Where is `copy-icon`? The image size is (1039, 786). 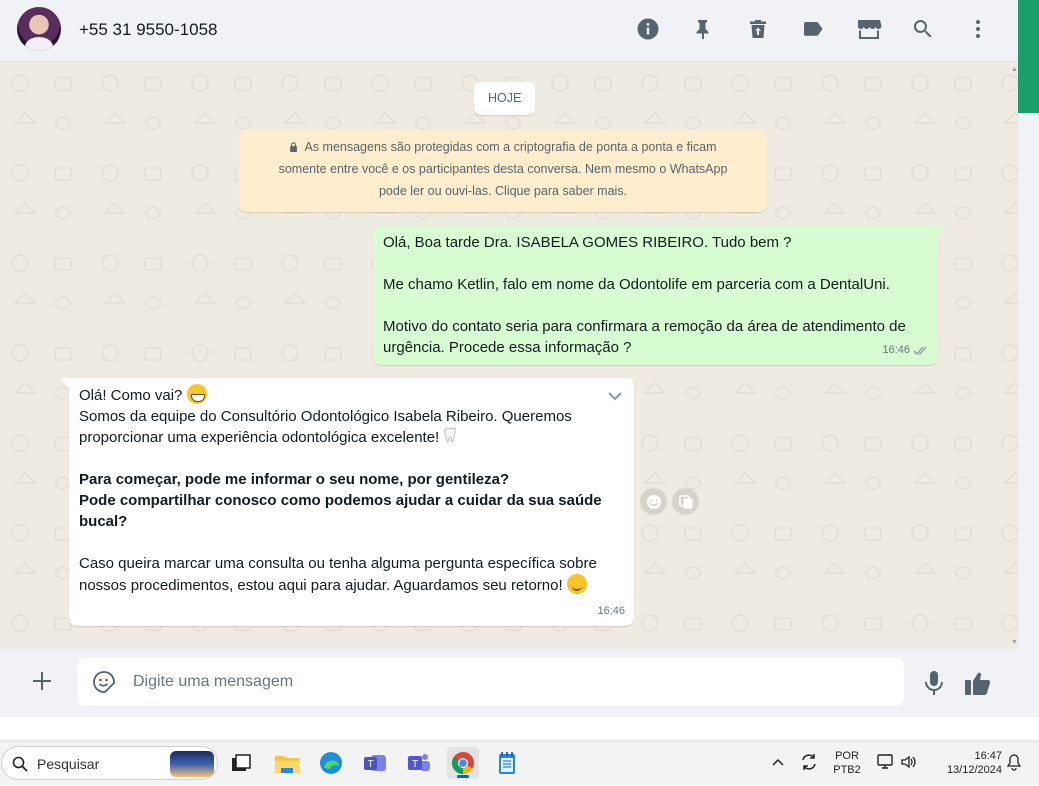
copy-icon is located at coordinates (685, 501).